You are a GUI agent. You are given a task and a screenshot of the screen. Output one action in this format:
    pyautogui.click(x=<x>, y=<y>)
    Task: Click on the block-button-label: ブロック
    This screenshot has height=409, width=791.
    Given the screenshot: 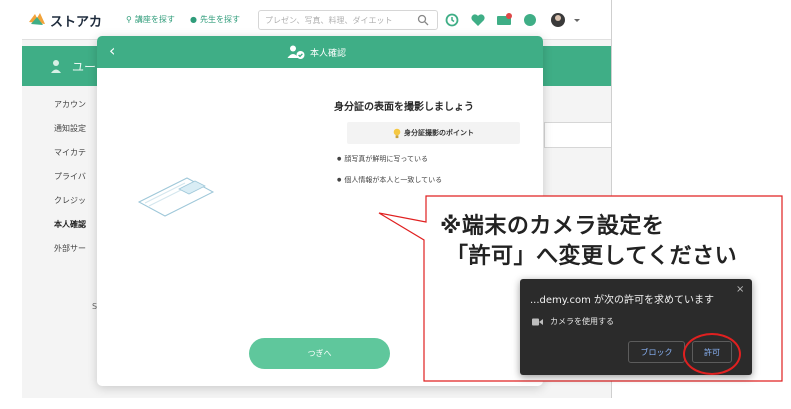 What is the action you would take?
    pyautogui.click(x=656, y=352)
    